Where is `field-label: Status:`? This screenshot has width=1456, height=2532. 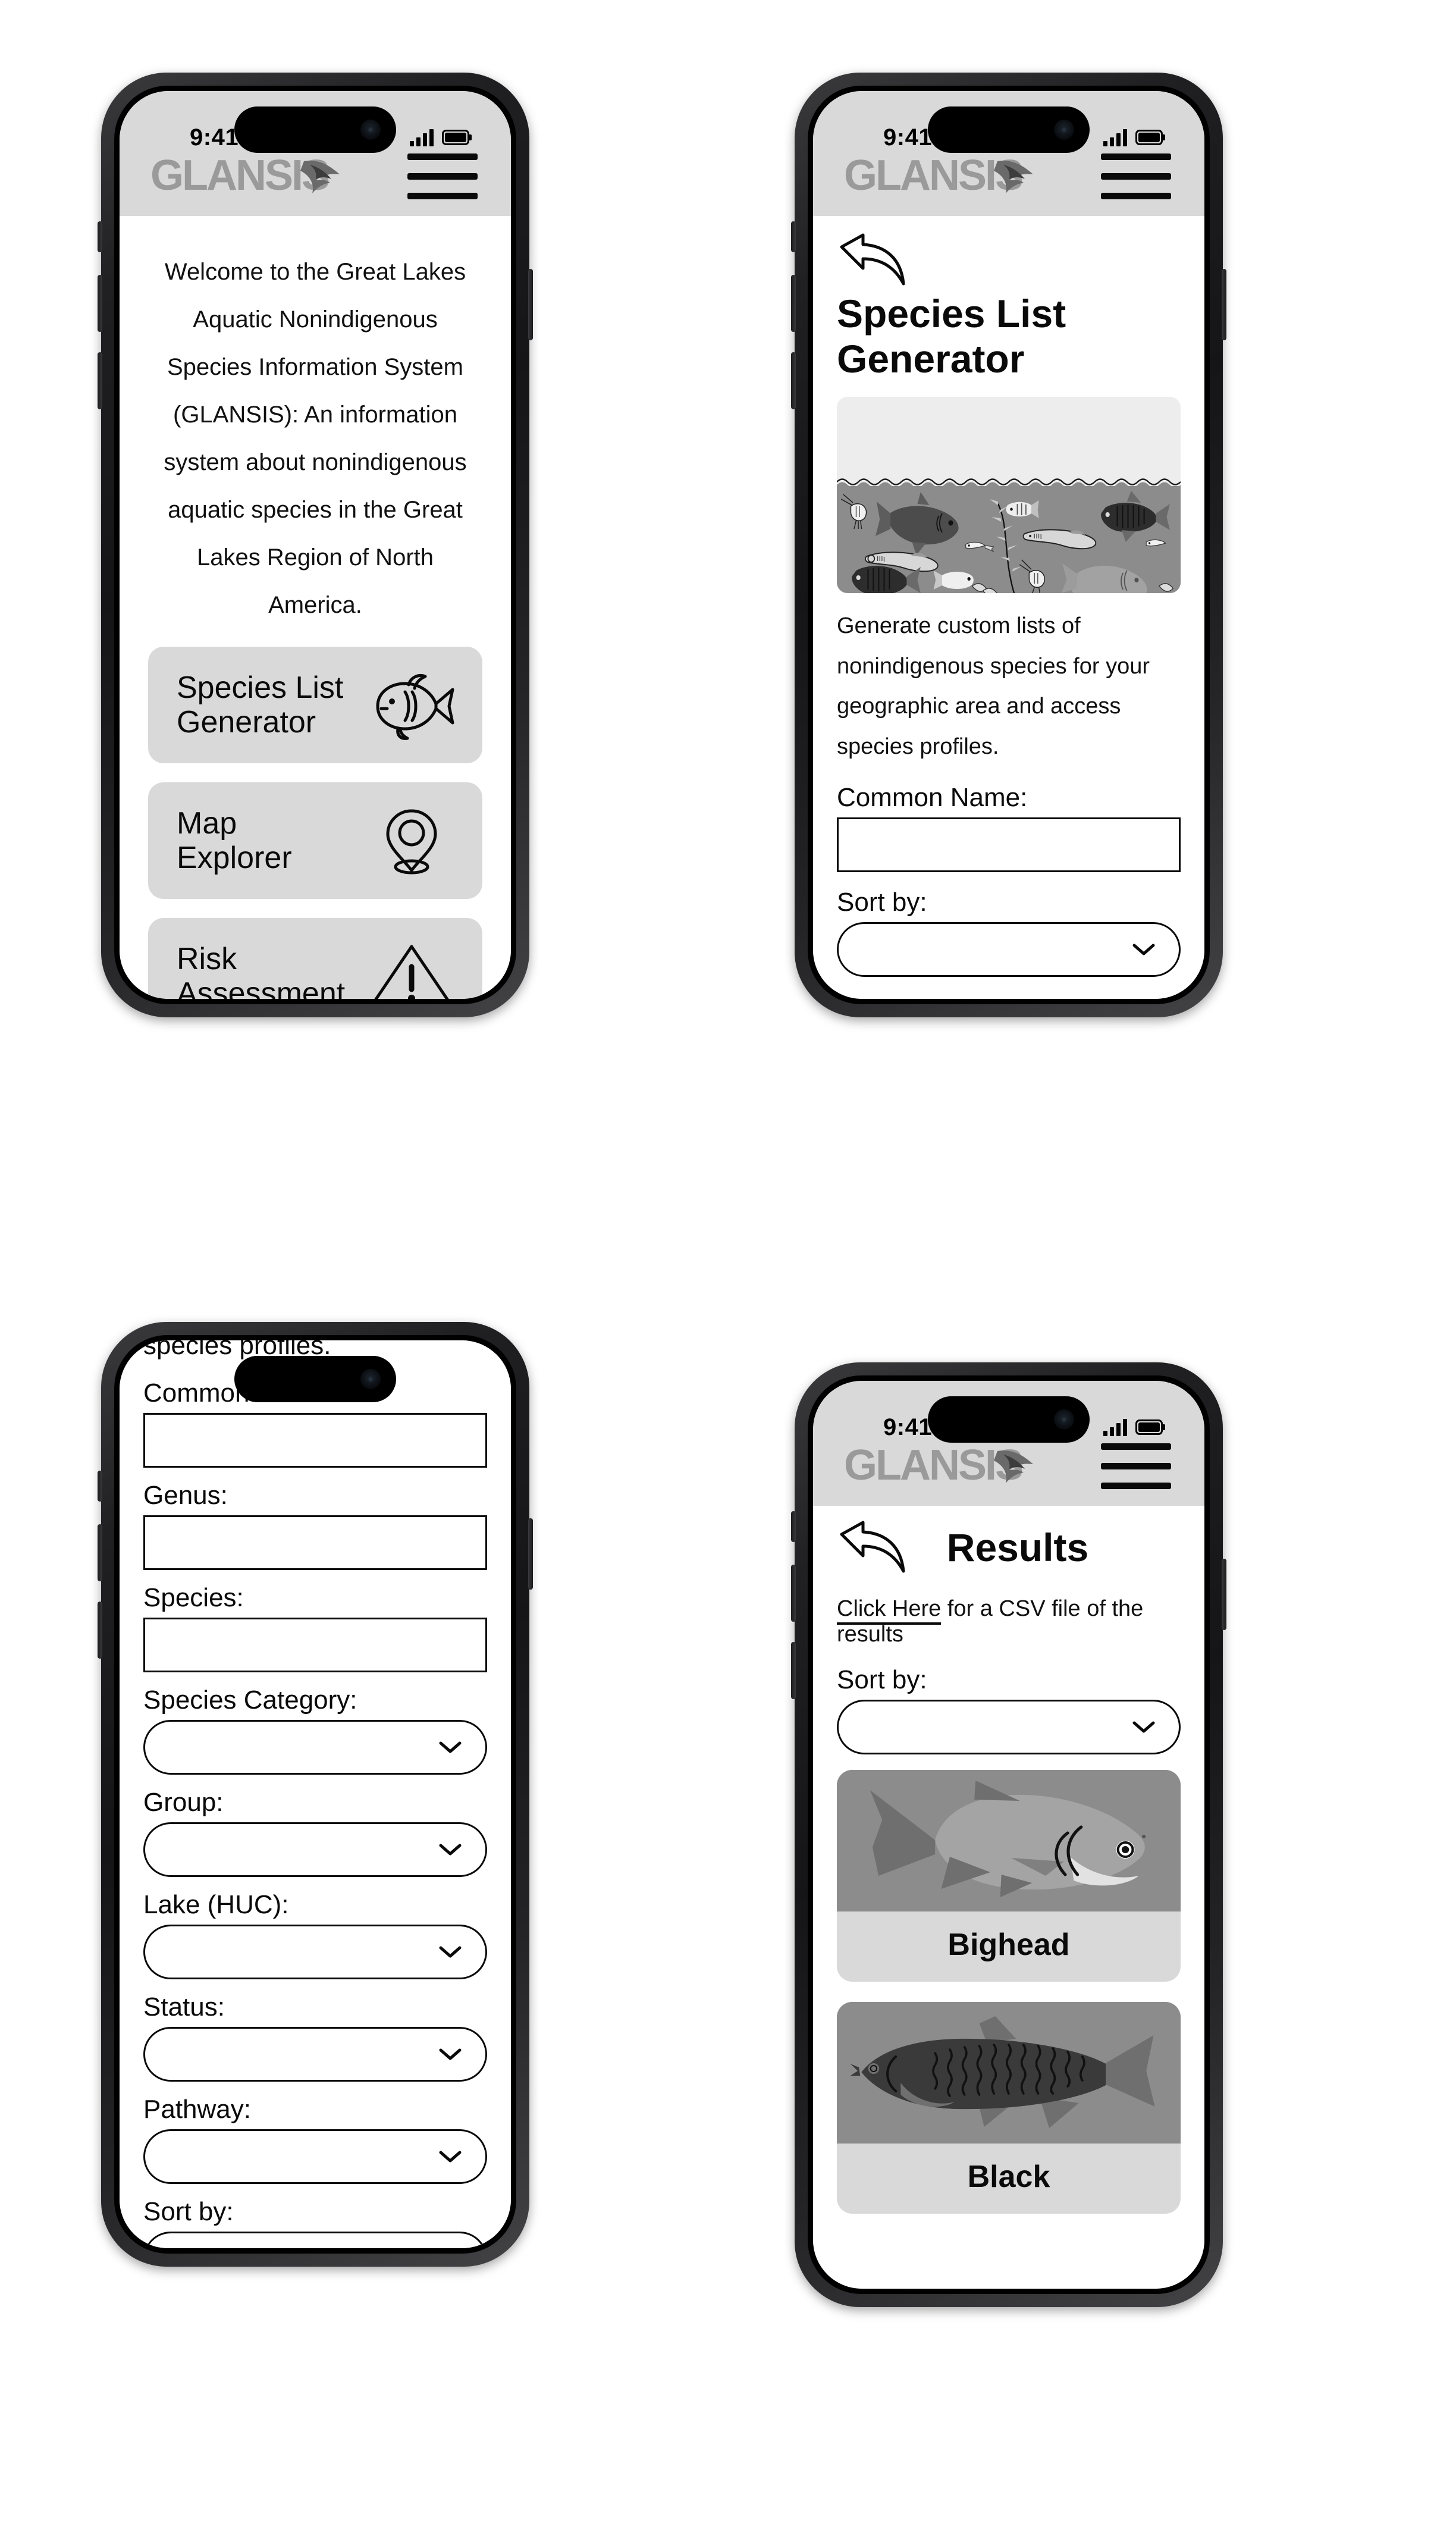
field-label: Status: is located at coordinates (184, 2007).